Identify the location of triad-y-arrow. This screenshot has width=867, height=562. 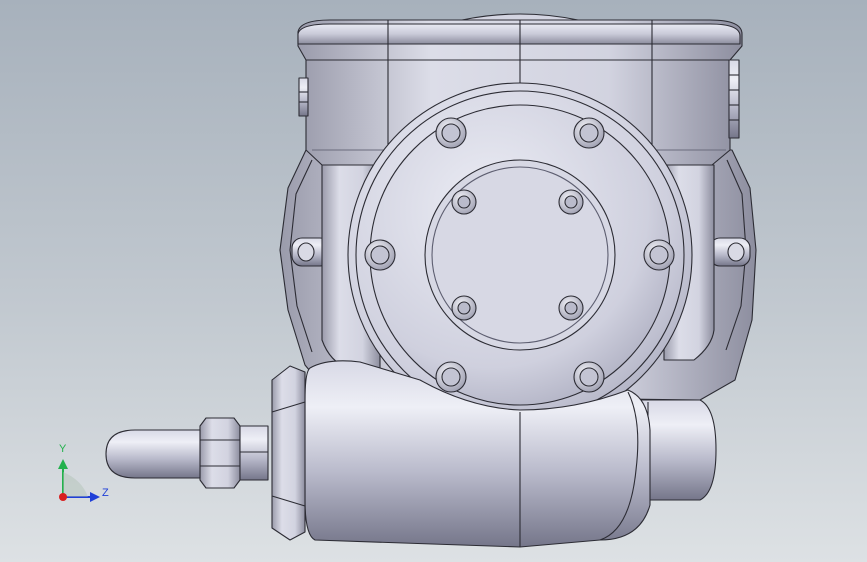
(63, 464).